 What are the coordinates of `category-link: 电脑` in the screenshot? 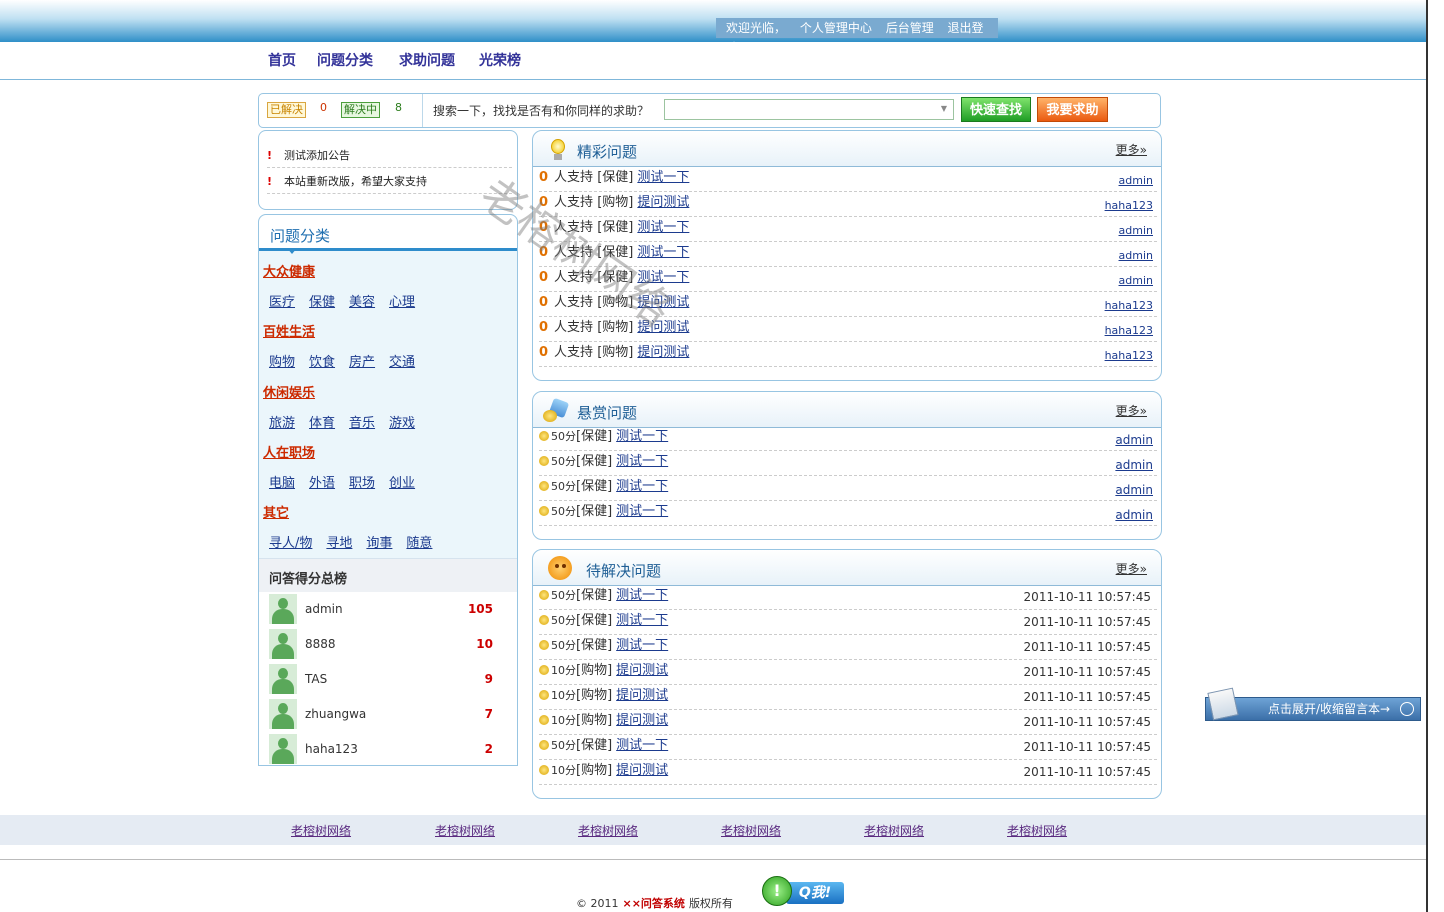 It's located at (282, 483).